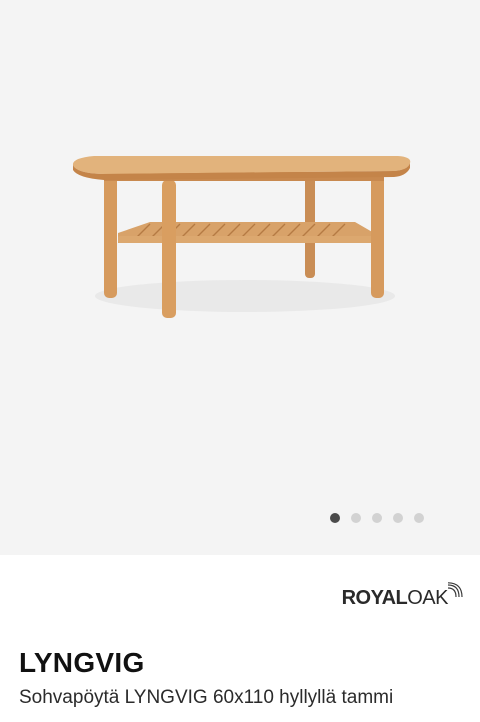 Image resolution: width=480 pixels, height=722 pixels. What do you see at coordinates (241, 165) in the screenshot?
I see `table-top` at bounding box center [241, 165].